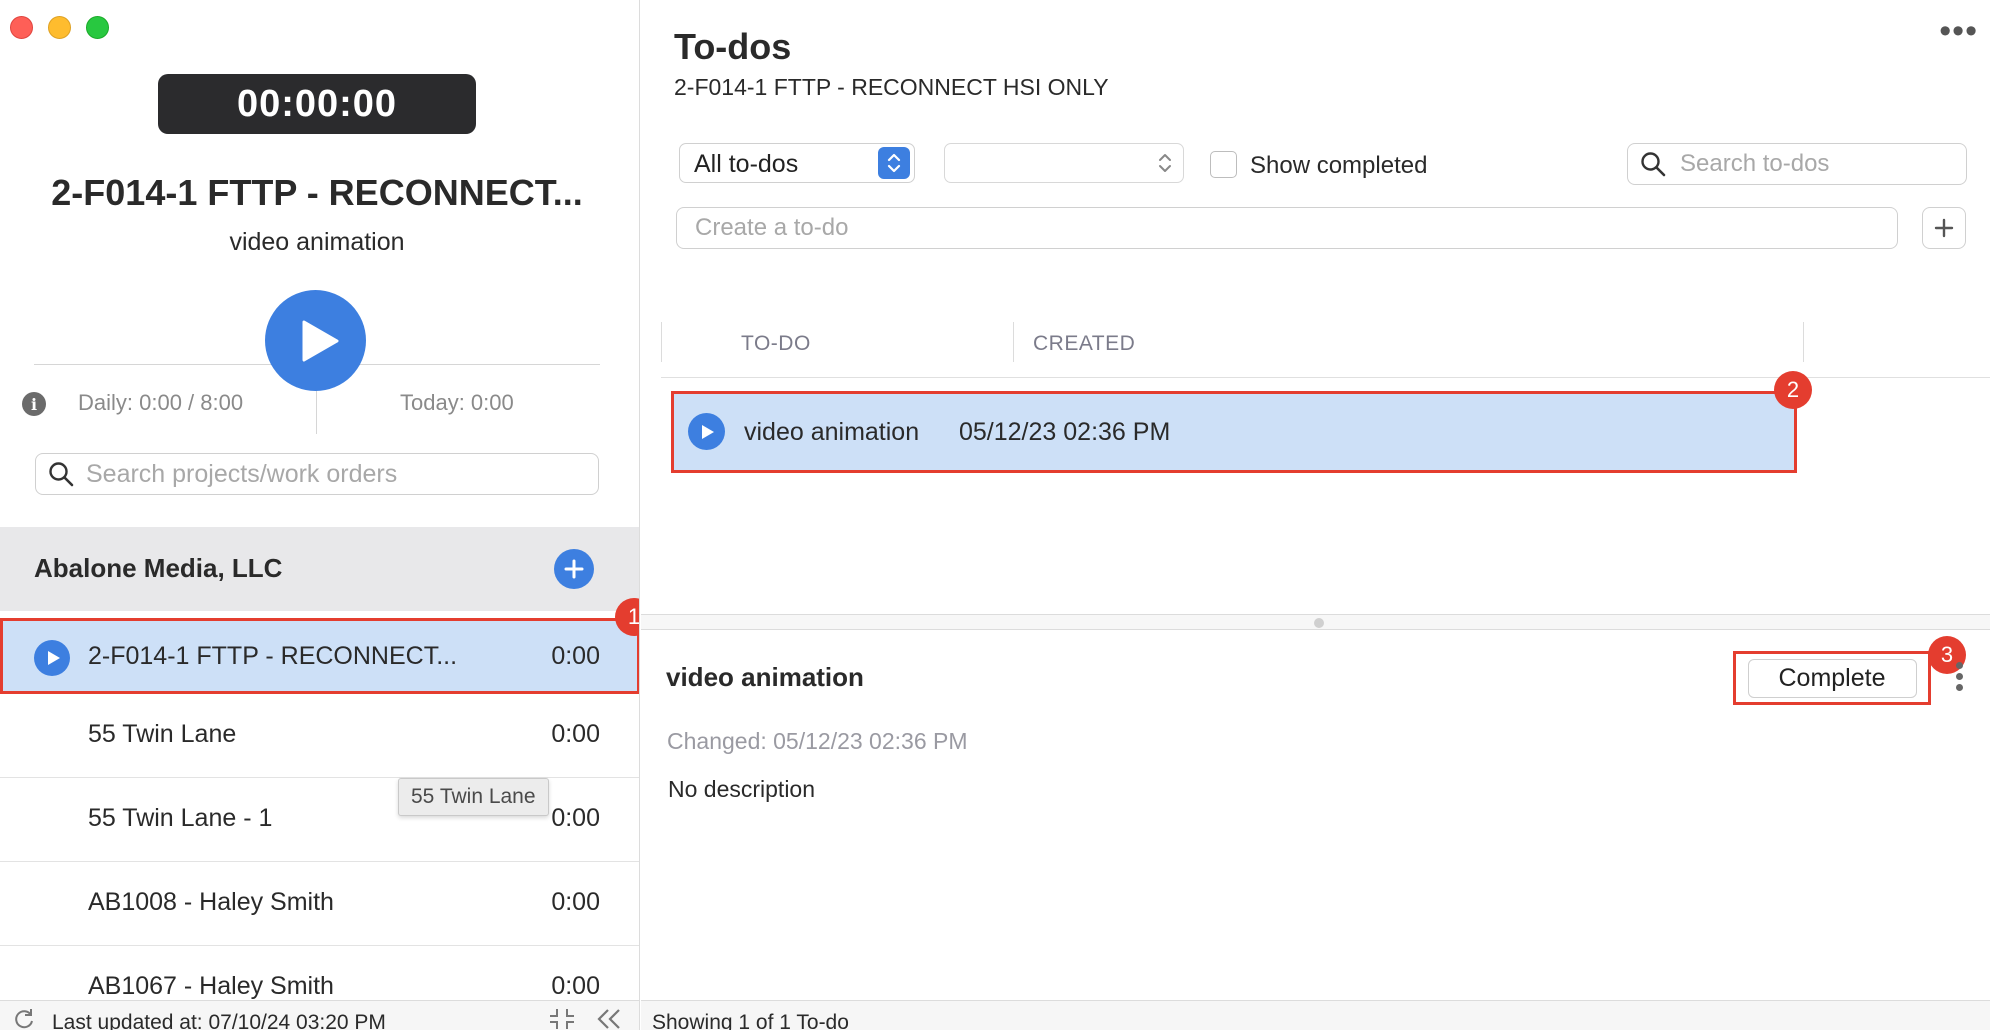  I want to click on column-header-todo: TO-DO, so click(776, 344).